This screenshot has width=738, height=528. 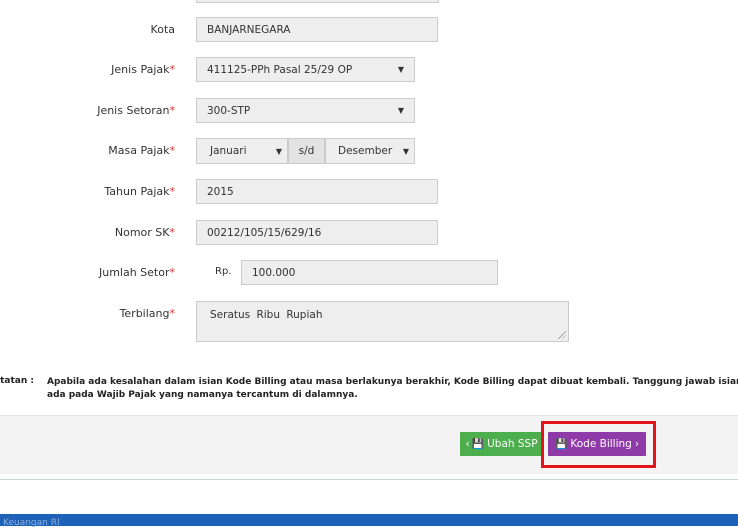 What do you see at coordinates (162, 29) in the screenshot?
I see `kota-label: Kota` at bounding box center [162, 29].